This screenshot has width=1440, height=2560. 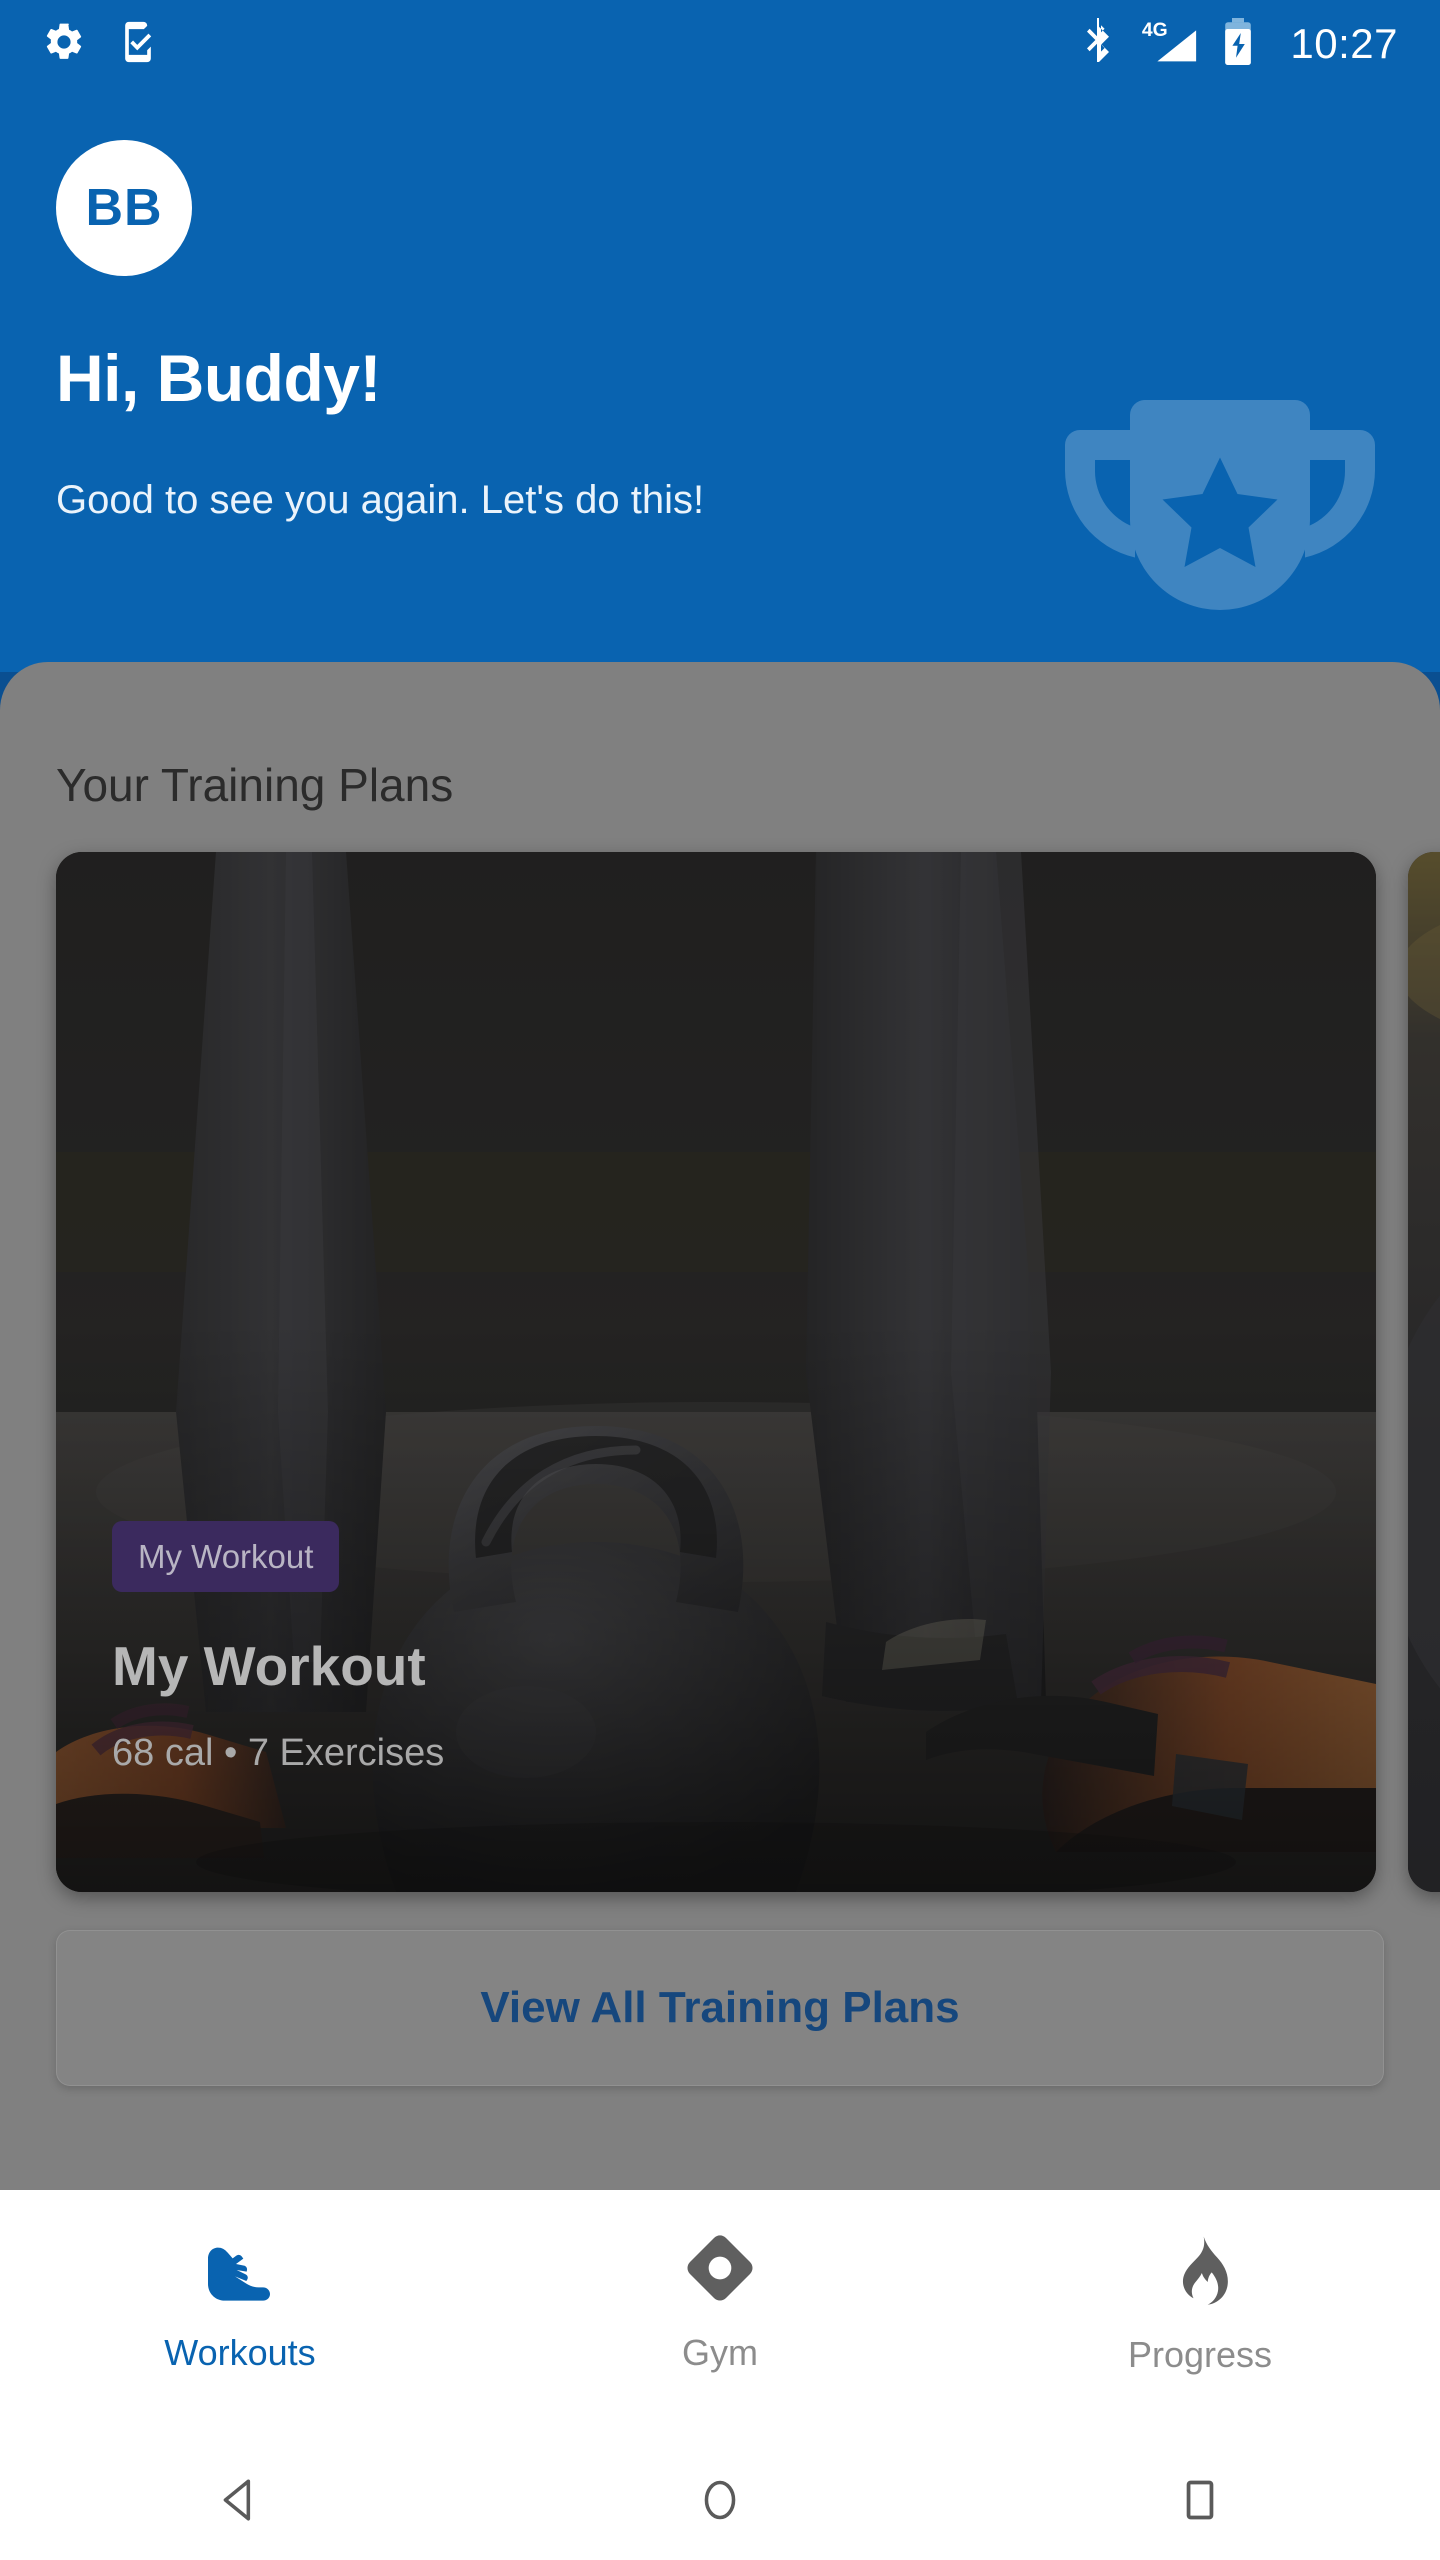 I want to click on nav-label-progress: Progress, so click(x=1200, y=2354).